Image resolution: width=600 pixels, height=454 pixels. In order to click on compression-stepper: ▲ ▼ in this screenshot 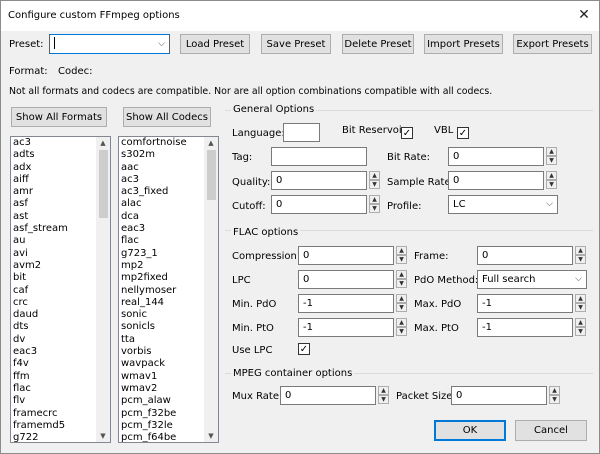, I will do `click(401, 255)`.